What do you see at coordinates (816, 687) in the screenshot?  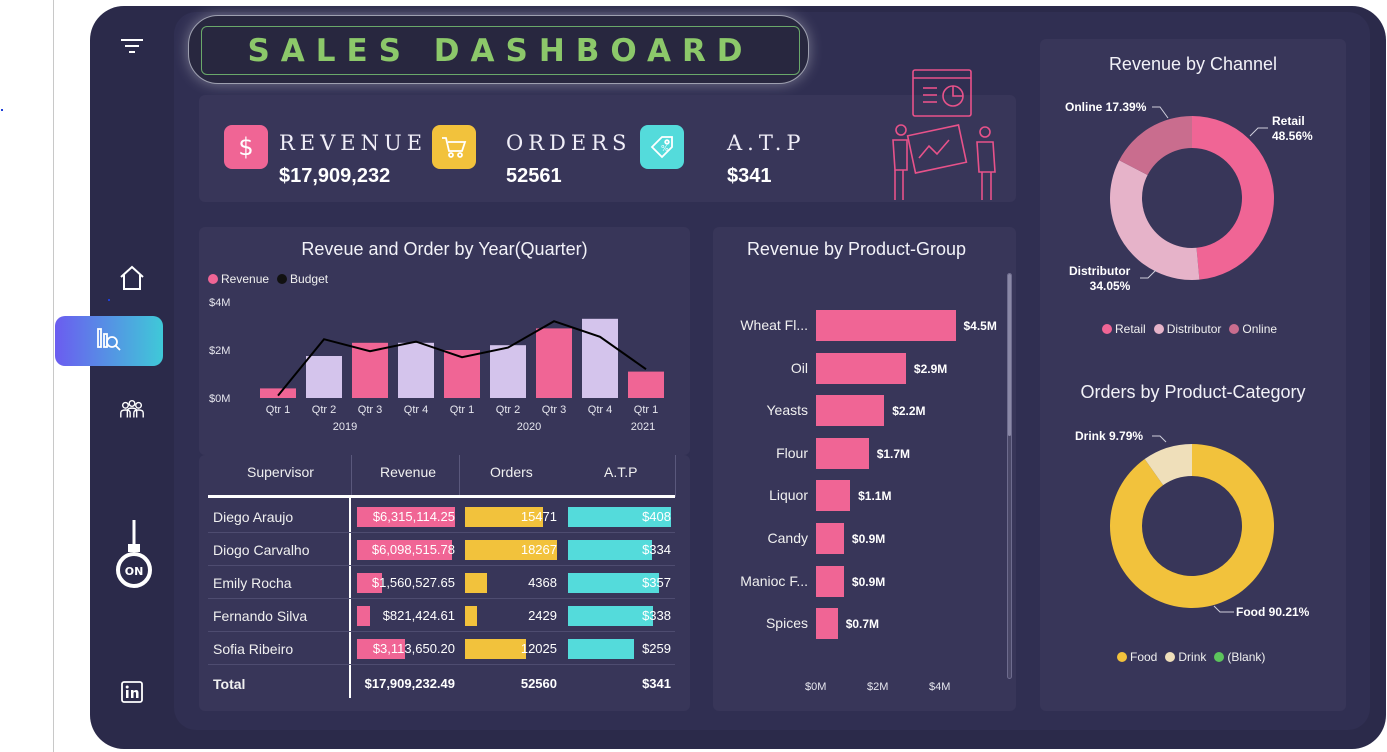 I see `x-tick-label: $0M` at bounding box center [816, 687].